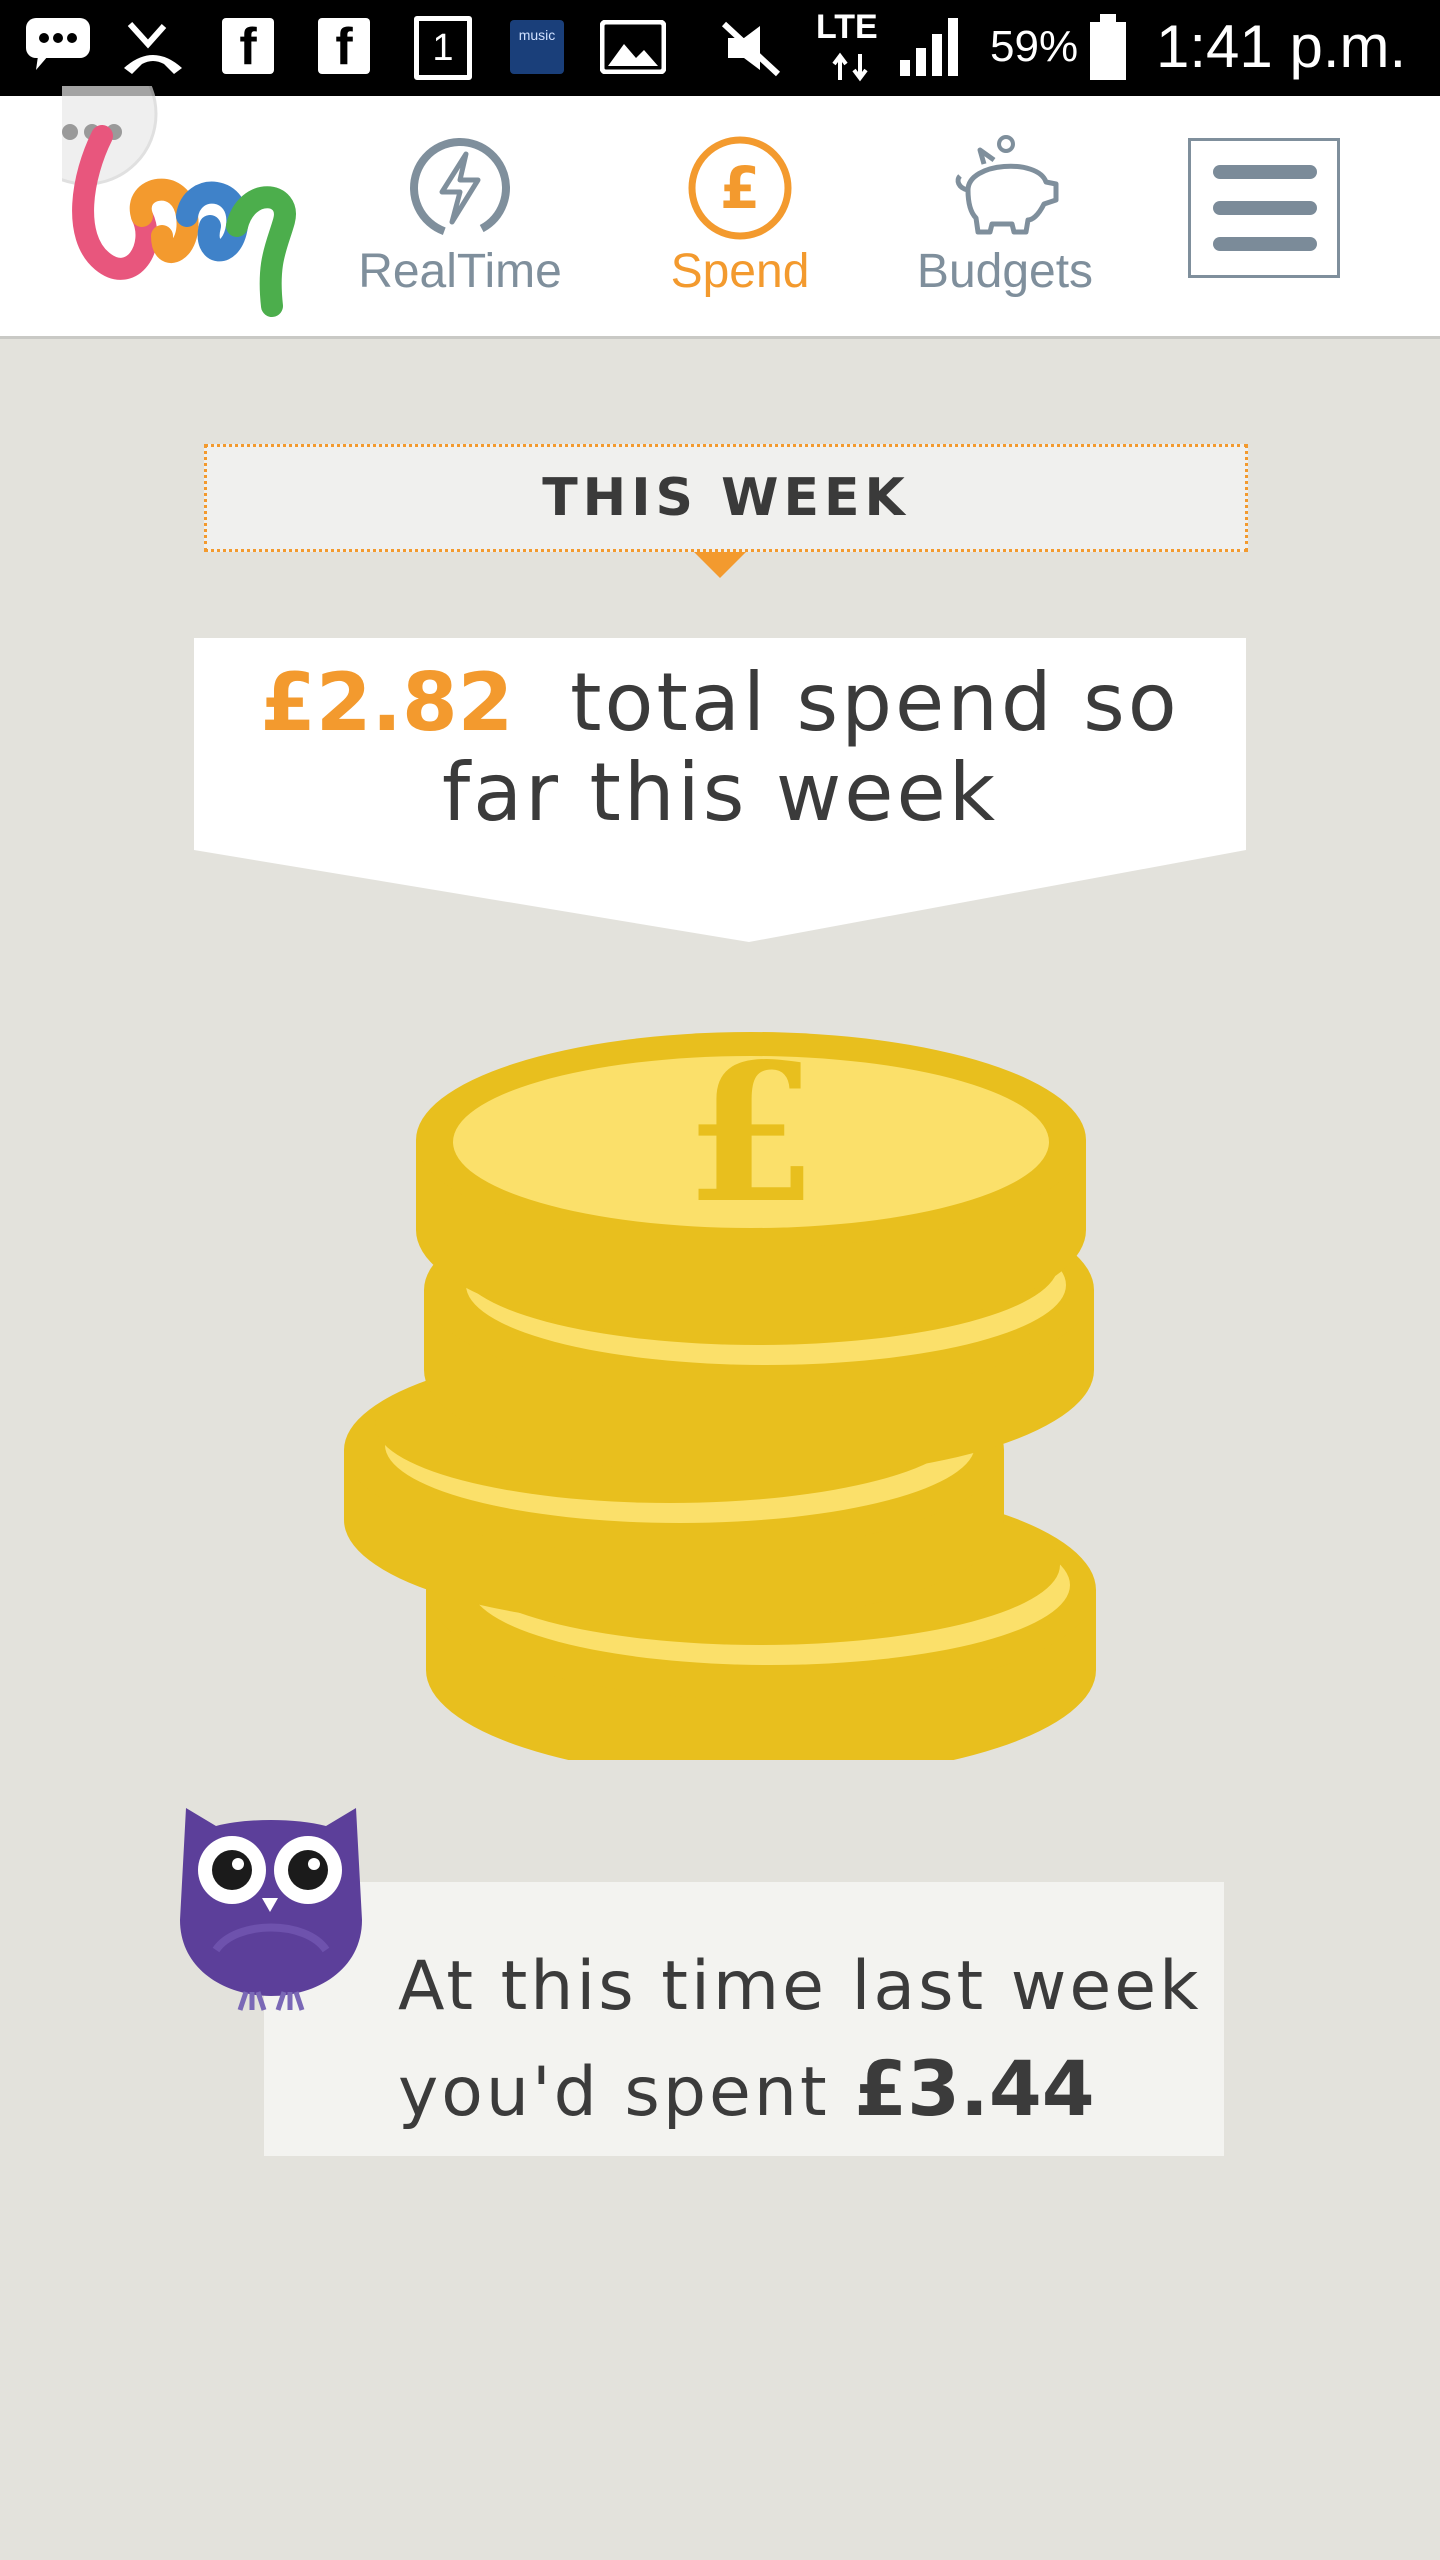  What do you see at coordinates (212, 206) in the screenshot?
I see `app-logo` at bounding box center [212, 206].